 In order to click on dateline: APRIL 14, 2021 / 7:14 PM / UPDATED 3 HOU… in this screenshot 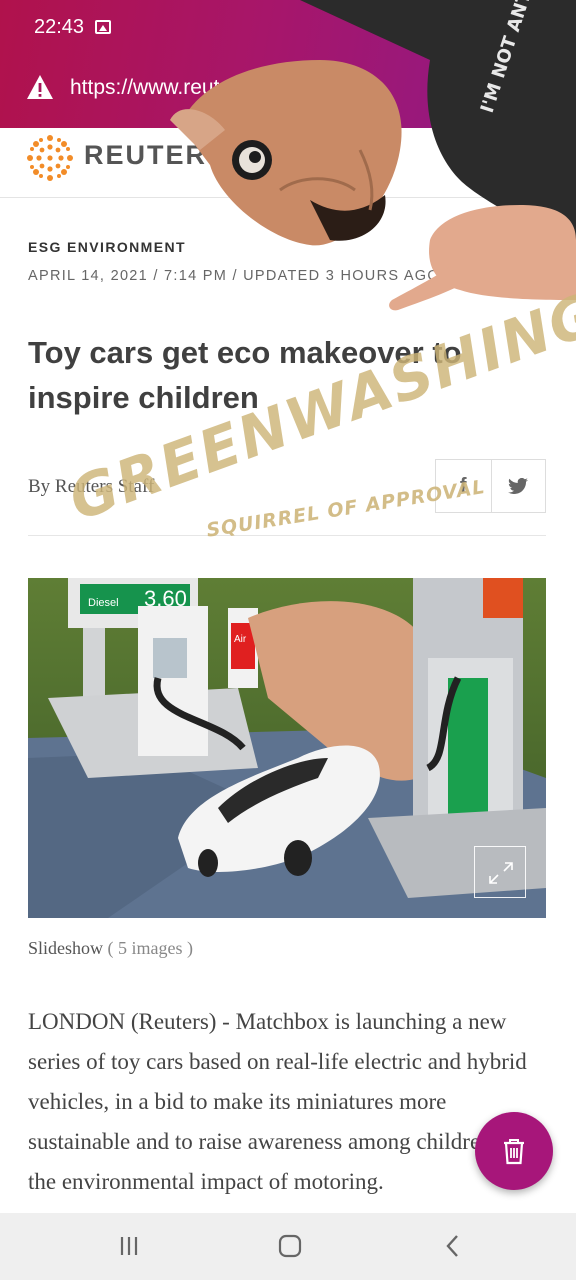, I will do `click(234, 276)`.